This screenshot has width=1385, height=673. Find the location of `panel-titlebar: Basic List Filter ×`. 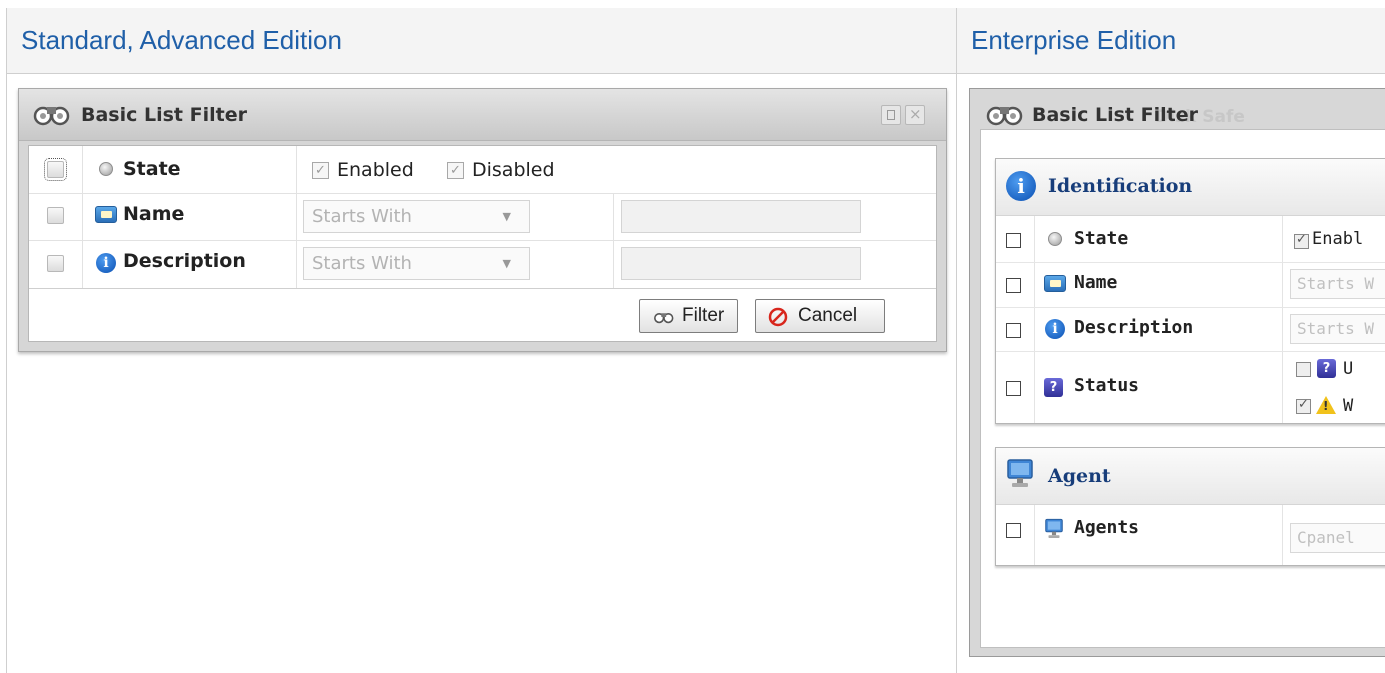

panel-titlebar: Basic List Filter × is located at coordinates (482, 115).